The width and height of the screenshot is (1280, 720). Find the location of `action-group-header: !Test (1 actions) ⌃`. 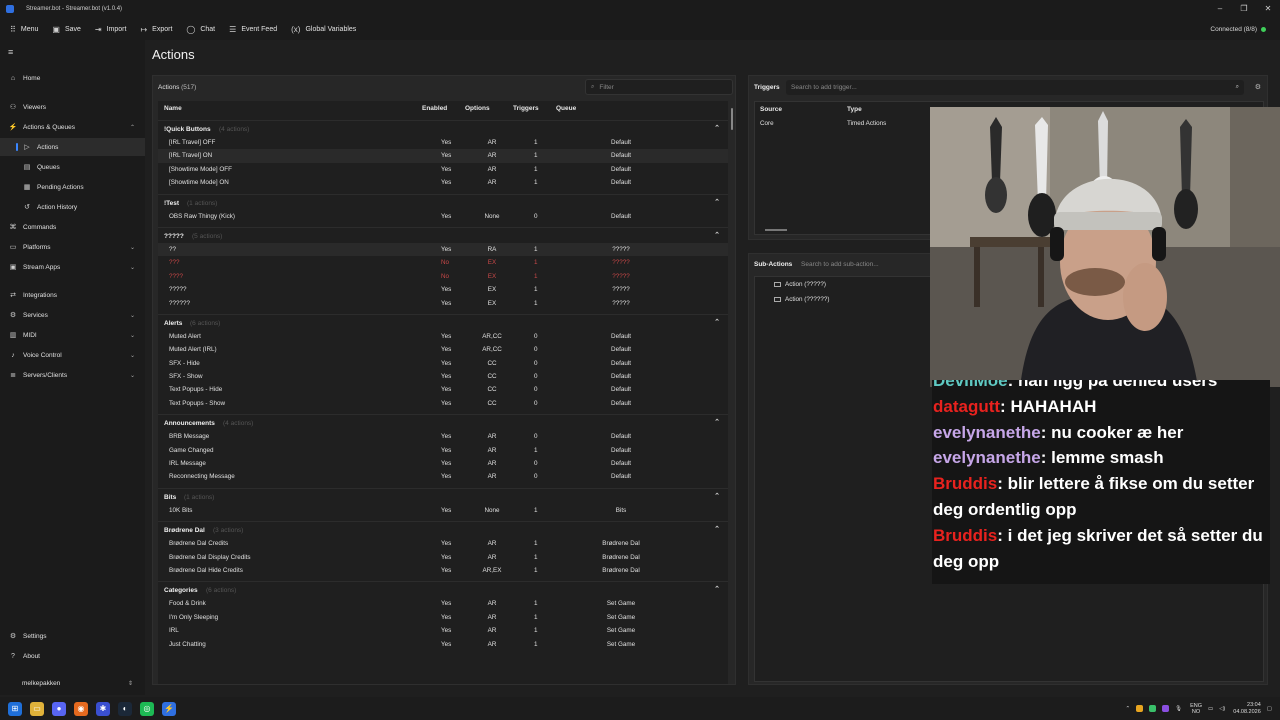

action-group-header: !Test (1 actions) ⌃ is located at coordinates (443, 201).